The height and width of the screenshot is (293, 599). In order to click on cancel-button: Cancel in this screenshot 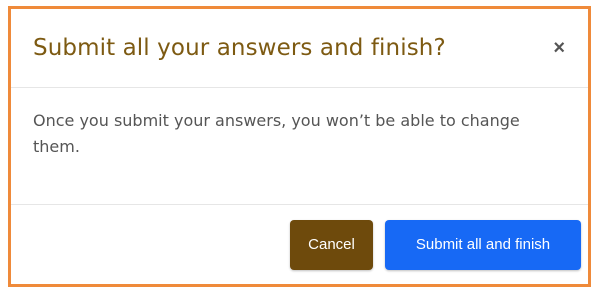, I will do `click(331, 244)`.